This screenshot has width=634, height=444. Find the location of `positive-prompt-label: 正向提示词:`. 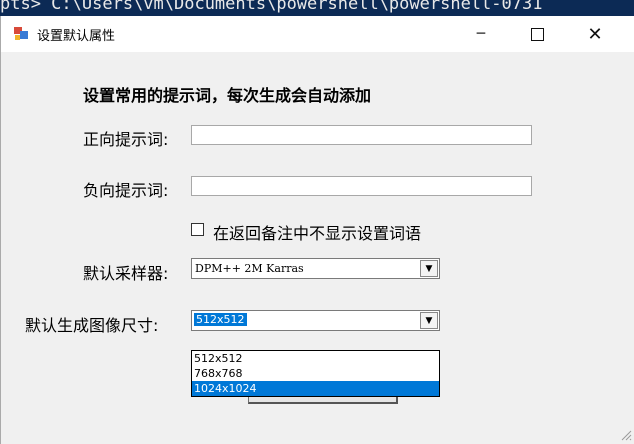

positive-prompt-label: 正向提示词: is located at coordinates (126, 139).